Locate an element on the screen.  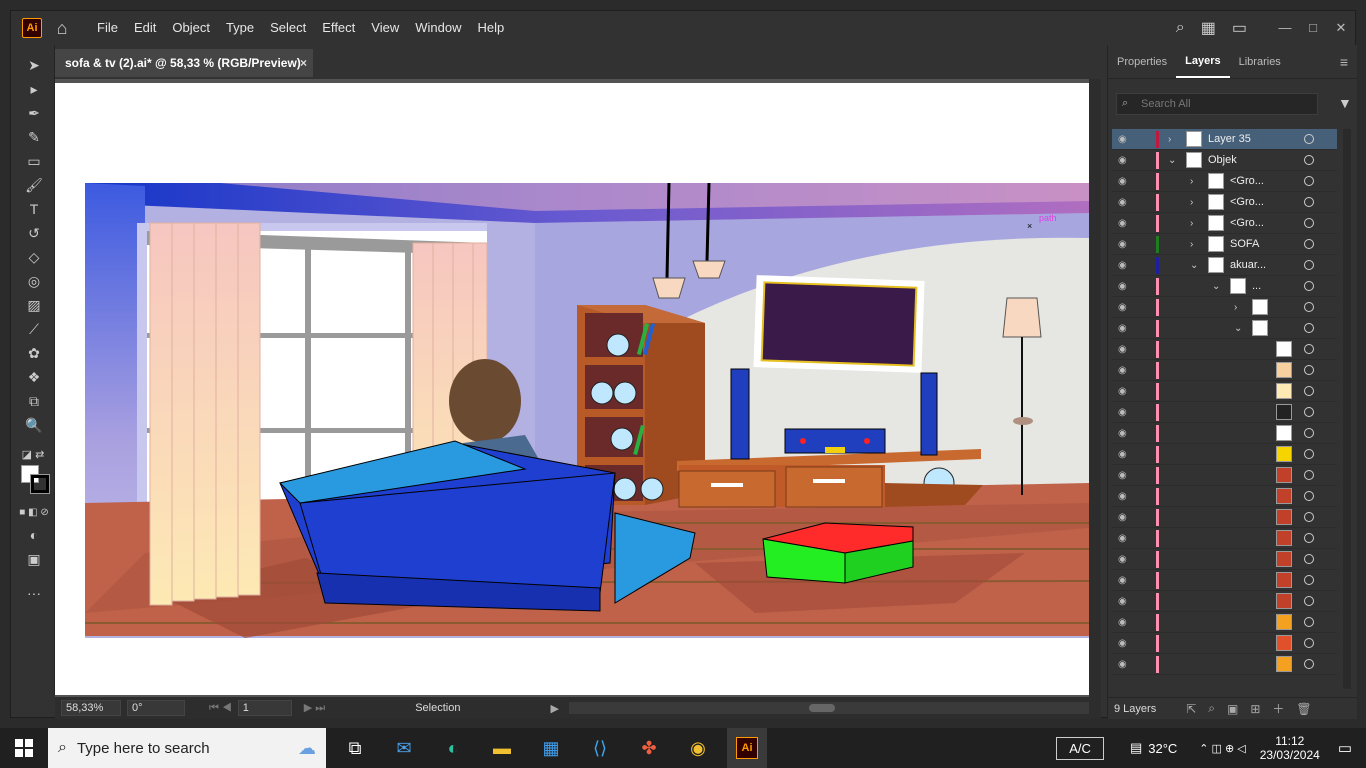
eraser-tool-icon: ◇ is located at coordinates (34, 257).